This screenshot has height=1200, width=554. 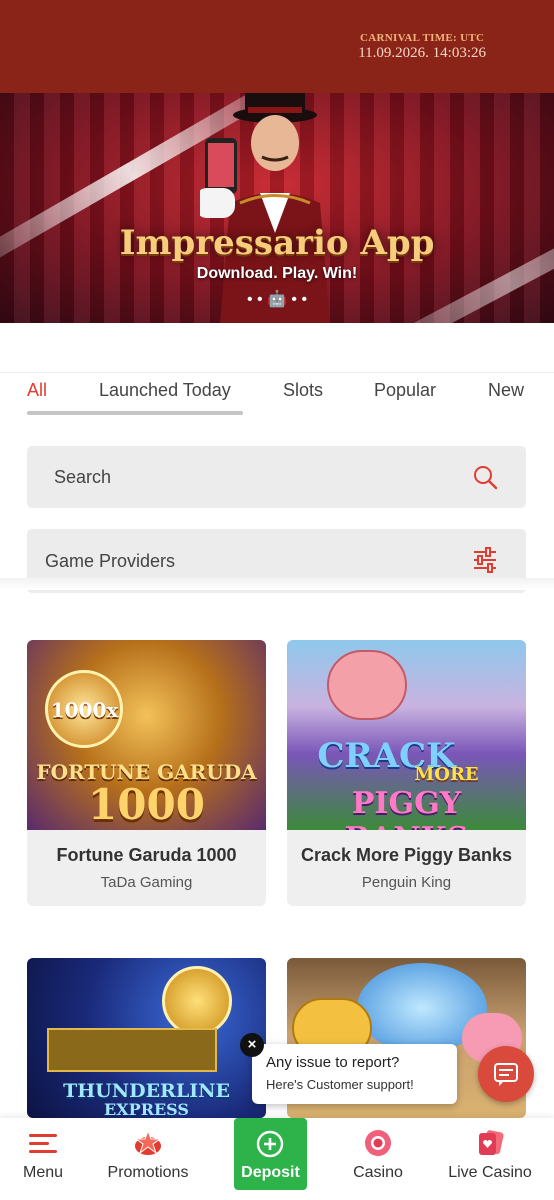 I want to click on game-thumbnail: CRACK MORE PIGGY BANKS, so click(x=406, y=735).